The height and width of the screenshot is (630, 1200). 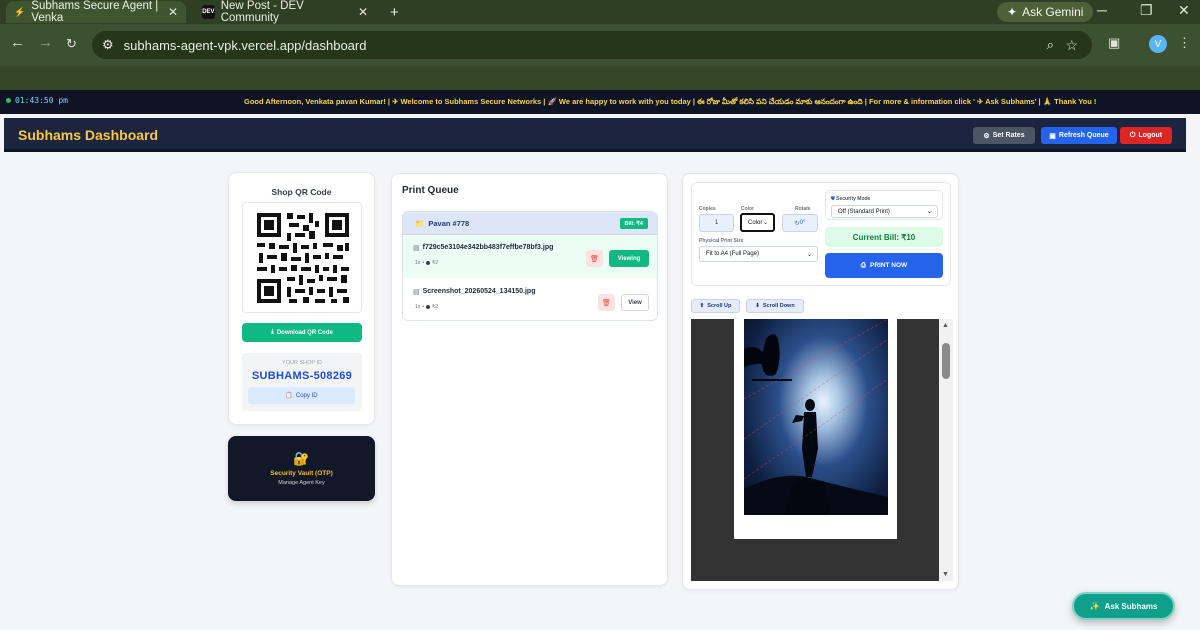 I want to click on refresh-icon: ▣, so click(x=1052, y=136).